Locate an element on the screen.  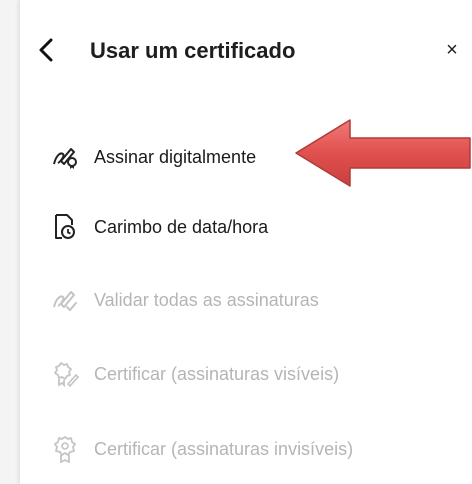
menu-item-label: Carimbo de data/hora is located at coordinates (181, 226).